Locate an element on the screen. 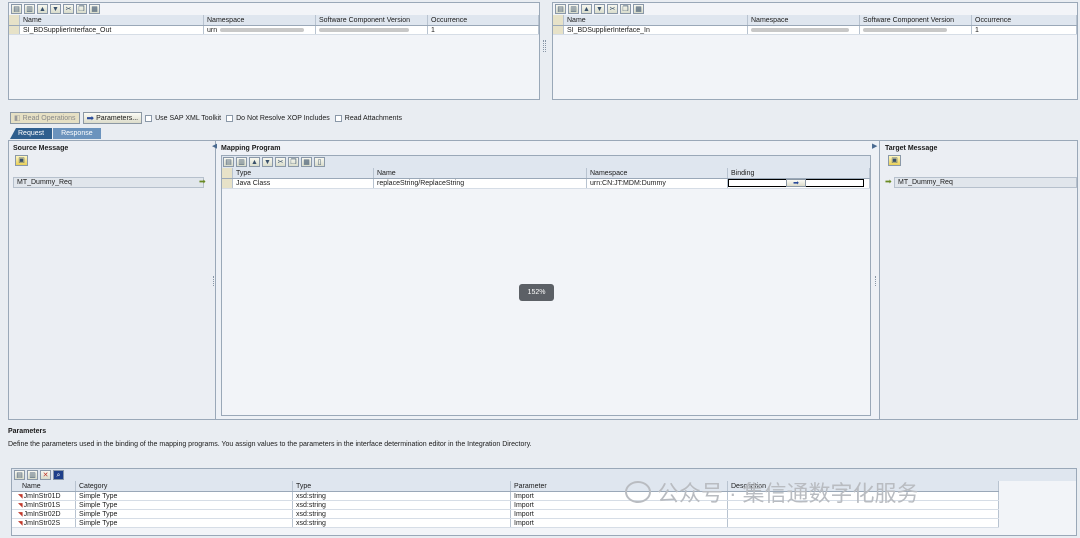  cell-category: Simple Type is located at coordinates (184, 505).